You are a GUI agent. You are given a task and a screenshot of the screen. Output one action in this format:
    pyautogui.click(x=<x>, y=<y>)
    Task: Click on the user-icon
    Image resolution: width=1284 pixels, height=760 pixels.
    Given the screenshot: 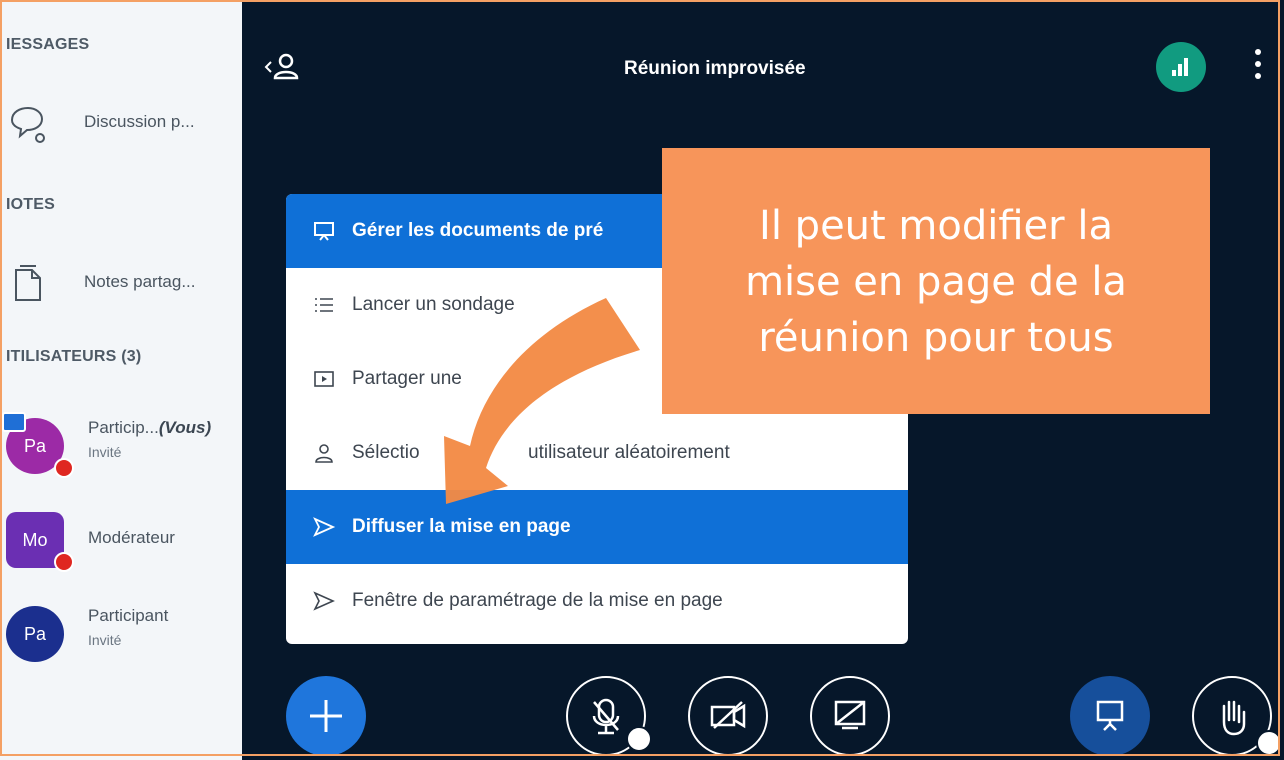 What is the action you would take?
    pyautogui.click(x=324, y=453)
    